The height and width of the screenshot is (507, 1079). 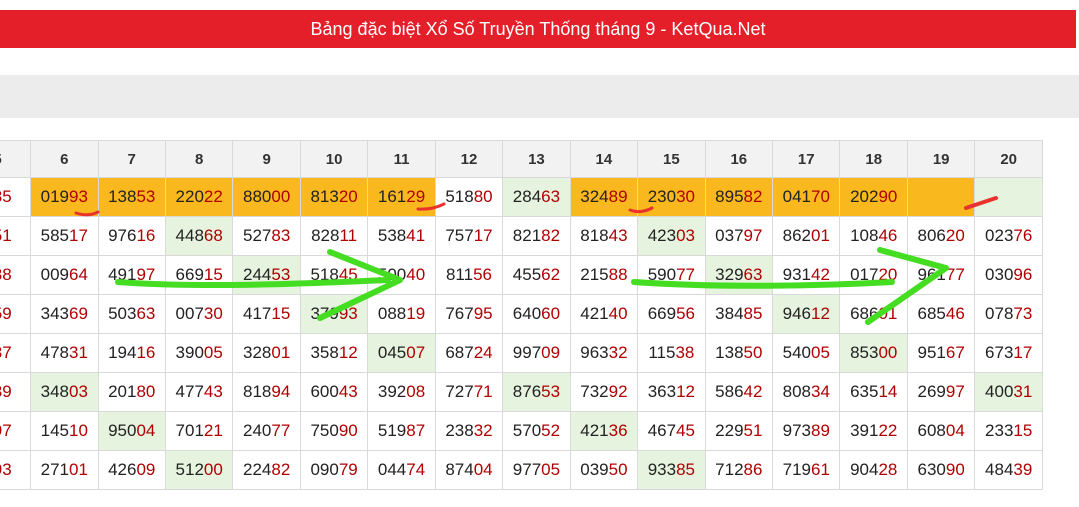 What do you see at coordinates (401, 392) in the screenshot?
I see `result-cell: 39208` at bounding box center [401, 392].